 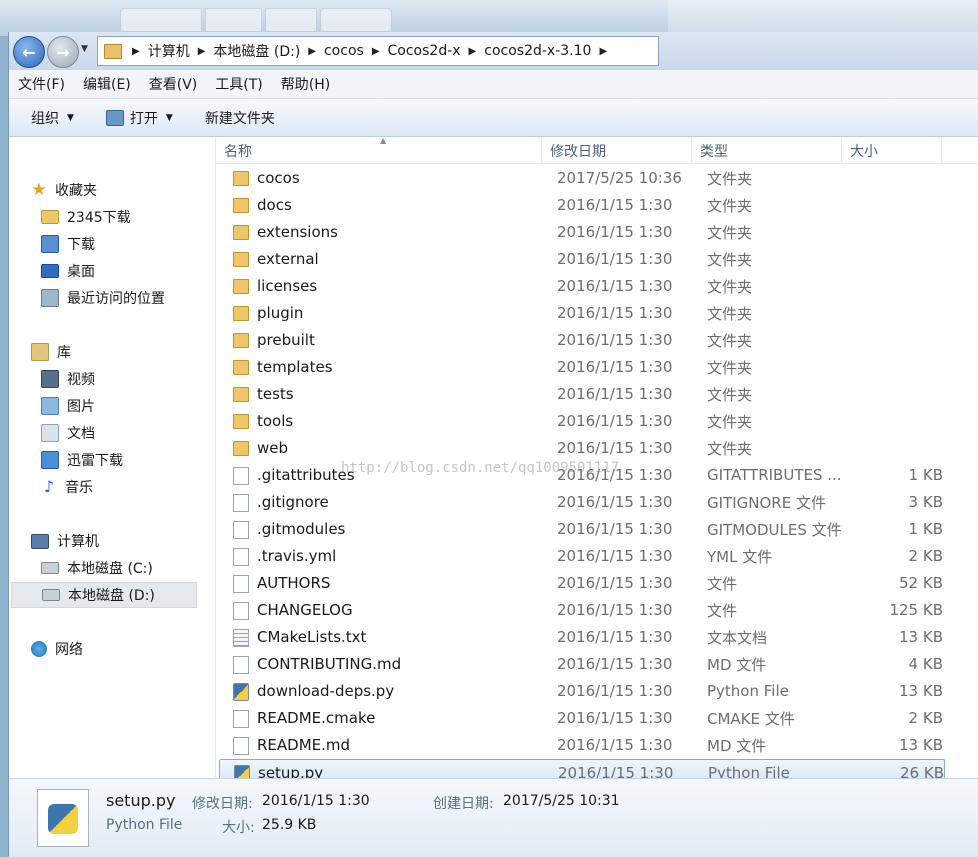 What do you see at coordinates (139, 118) in the screenshot?
I see `open-button: 打开 ▼` at bounding box center [139, 118].